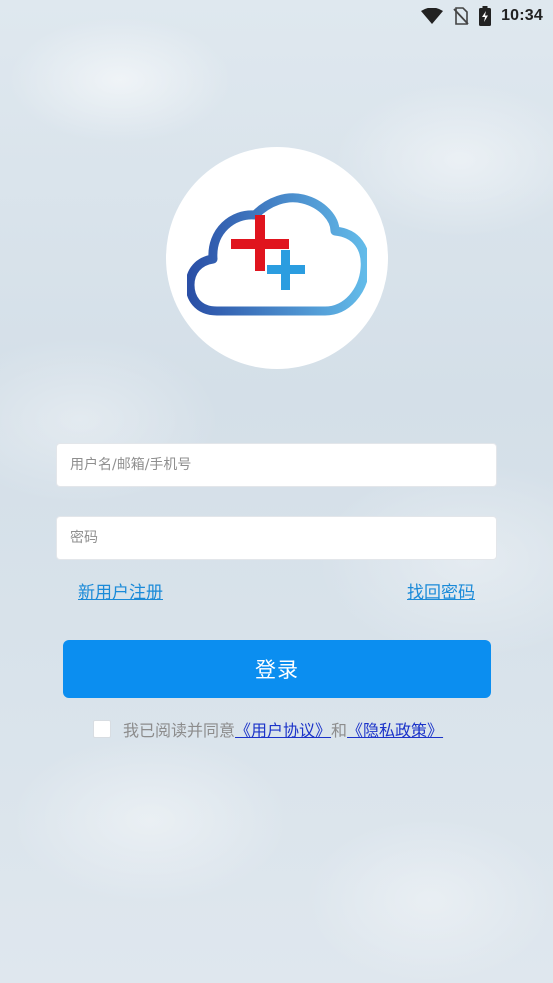 Image resolution: width=553 pixels, height=983 pixels. What do you see at coordinates (395, 729) in the screenshot?
I see `privacy-policy-link: 《隐私政策》` at bounding box center [395, 729].